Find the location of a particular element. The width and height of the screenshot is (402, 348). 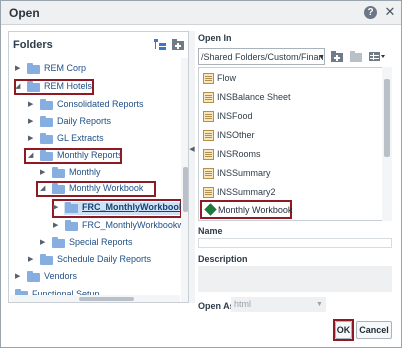

tree-item-label: Schedule Daily Reports is located at coordinates (104, 259).